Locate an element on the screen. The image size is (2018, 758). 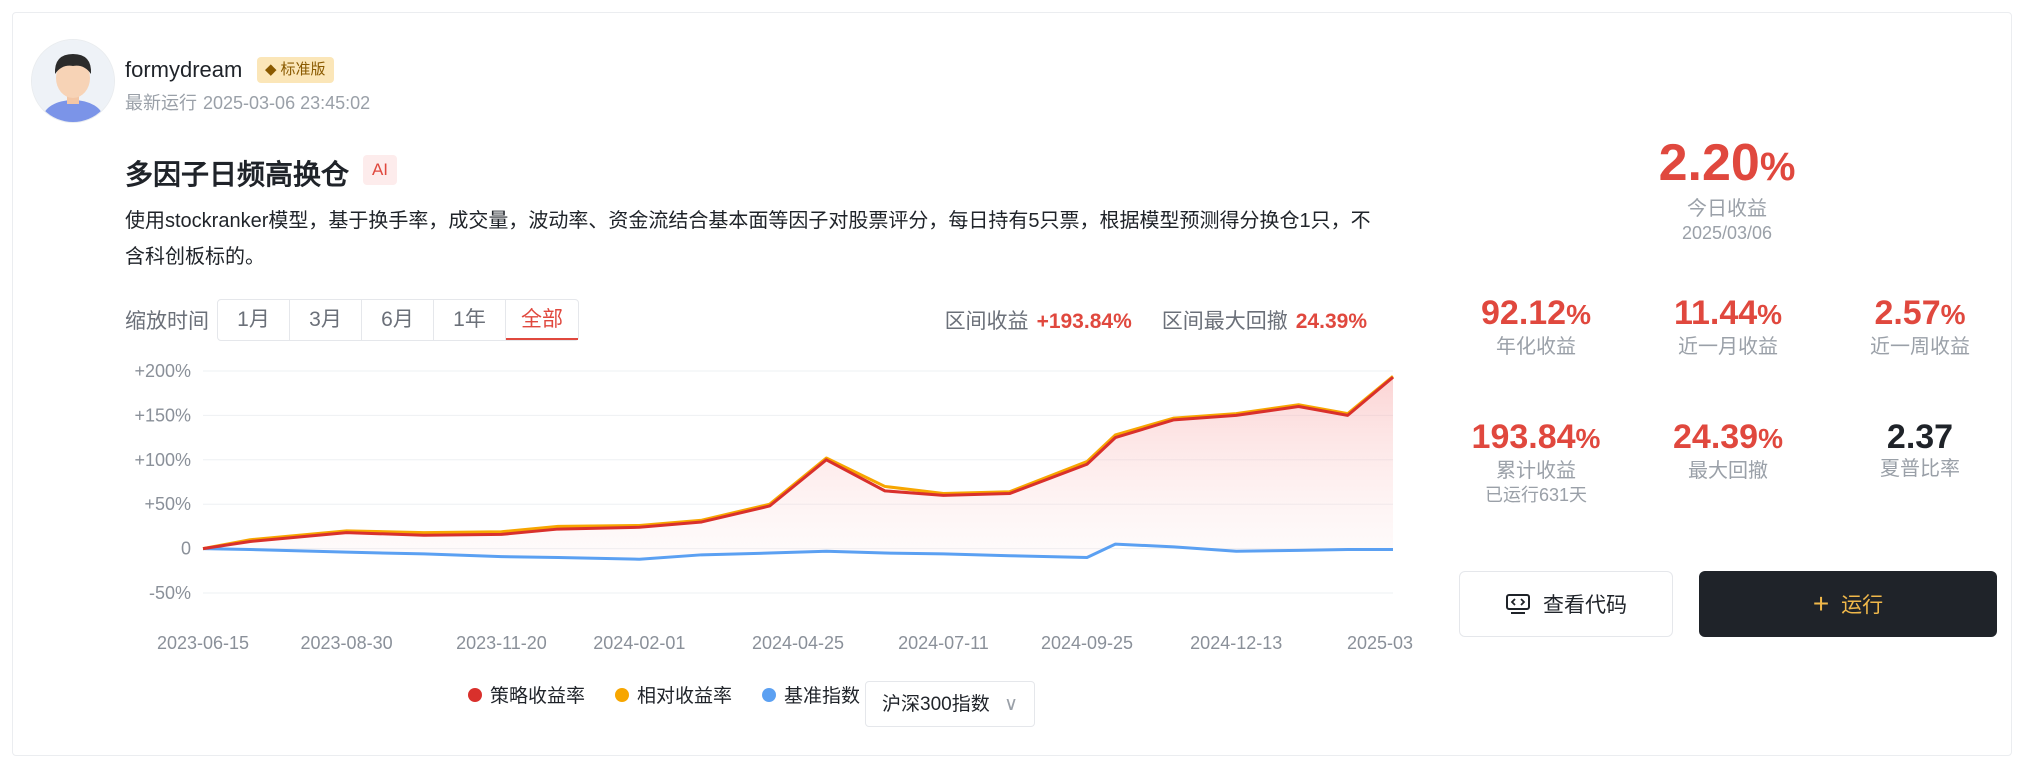
y-tick-label: +100% is located at coordinates (162, 460).